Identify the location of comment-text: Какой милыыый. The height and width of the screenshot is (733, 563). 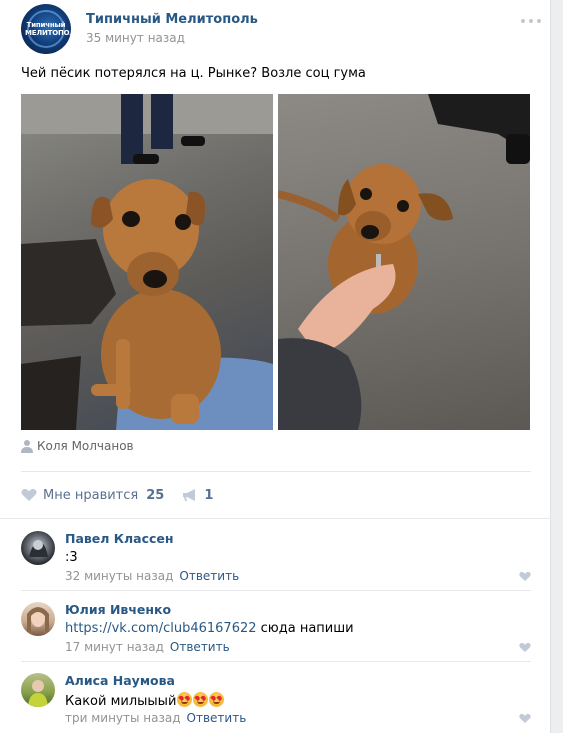
(145, 700).